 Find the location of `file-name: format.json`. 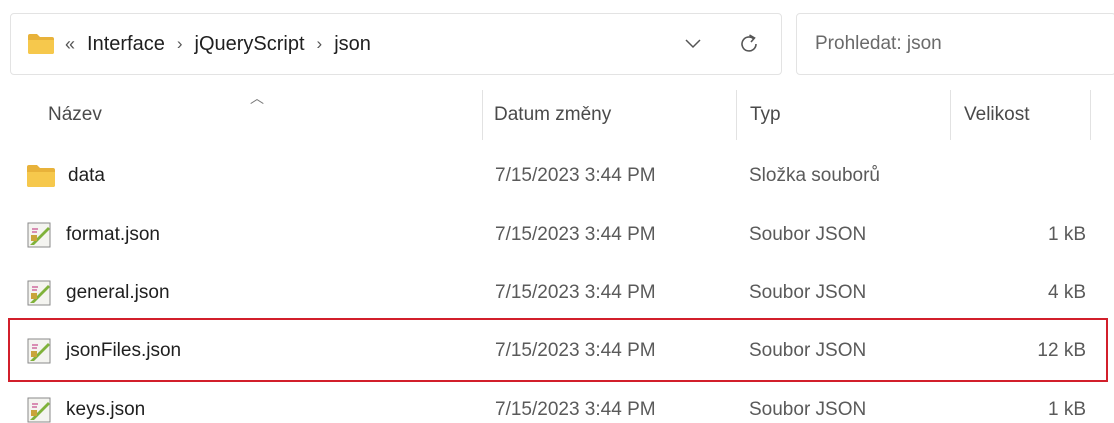

file-name: format.json is located at coordinates (113, 234).